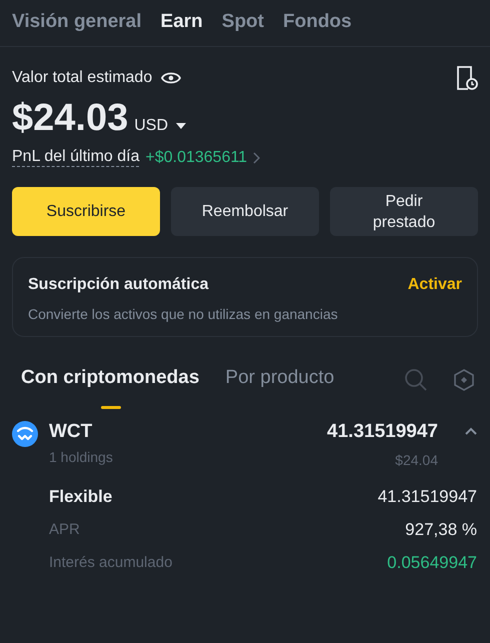  I want to click on detail-label: Flexible, so click(80, 496).